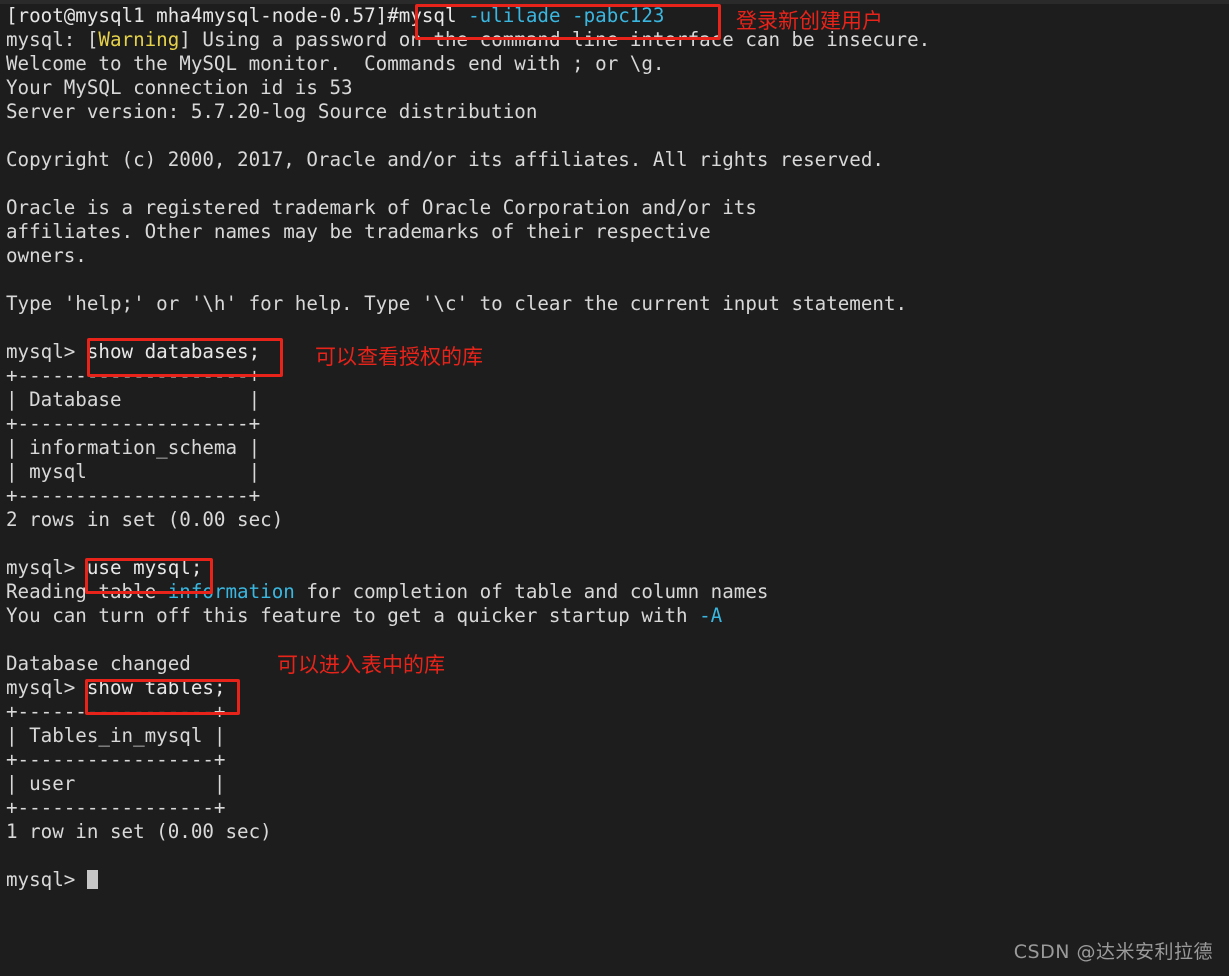  Describe the element at coordinates (231, 591) in the screenshot. I see `reading-keyword-information: information` at that location.